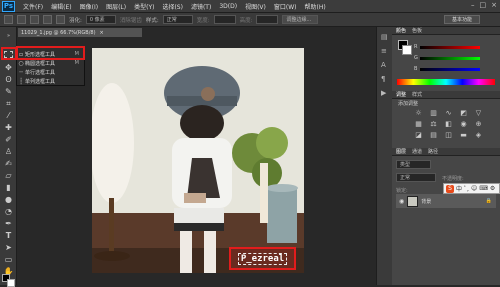  Describe the element at coordinates (417, 30) in the screenshot. I see `tab-swatches: 色板` at that location.